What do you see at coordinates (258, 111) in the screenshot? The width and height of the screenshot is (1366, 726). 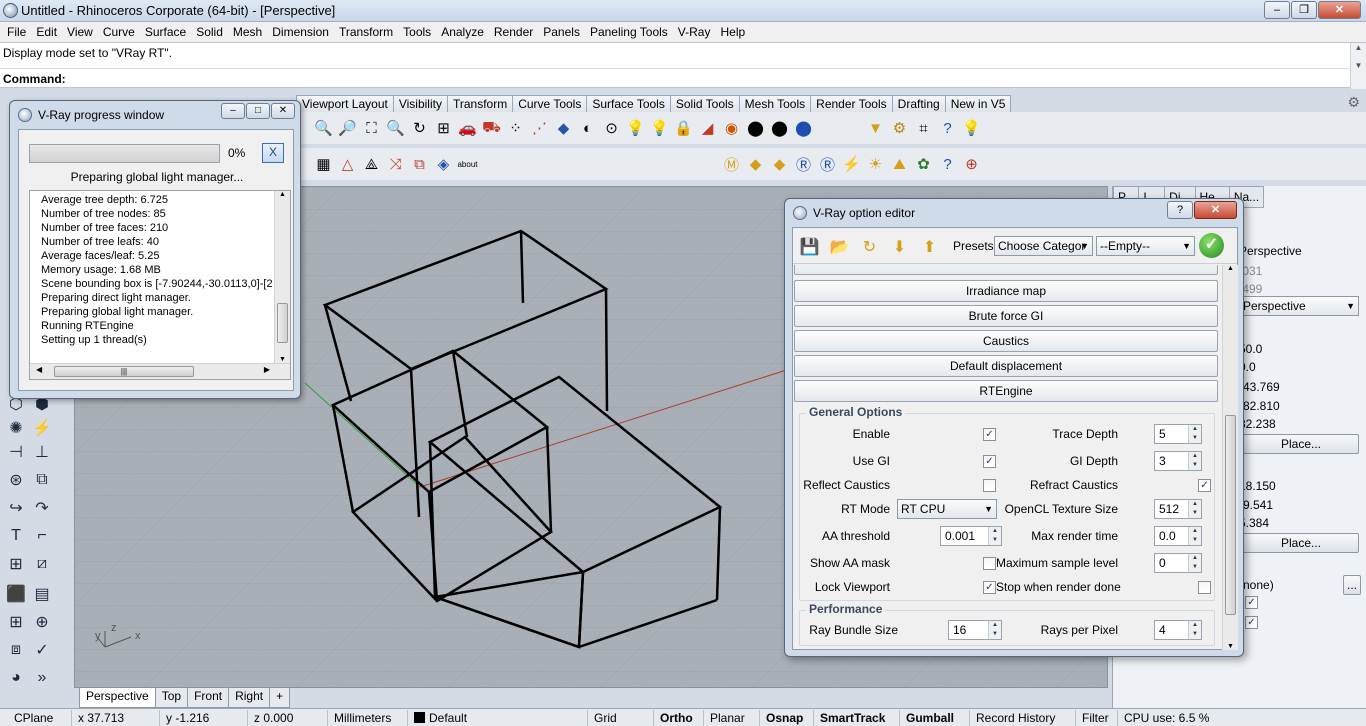 I see `progress-maximize-button: □` at bounding box center [258, 111].